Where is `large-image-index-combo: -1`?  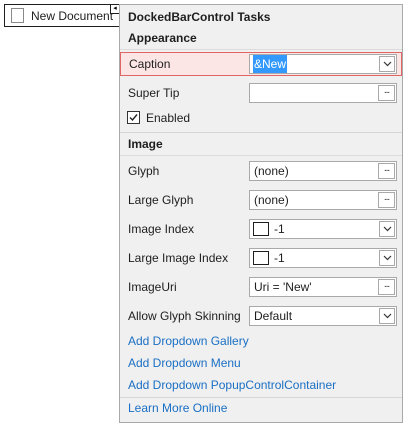 large-image-index-combo: -1 is located at coordinates (323, 258).